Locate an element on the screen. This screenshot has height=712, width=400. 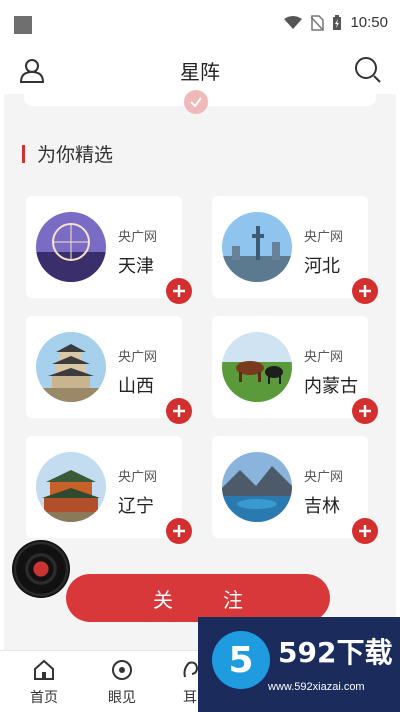
status-time: 10:50 is located at coordinates (369, 22).